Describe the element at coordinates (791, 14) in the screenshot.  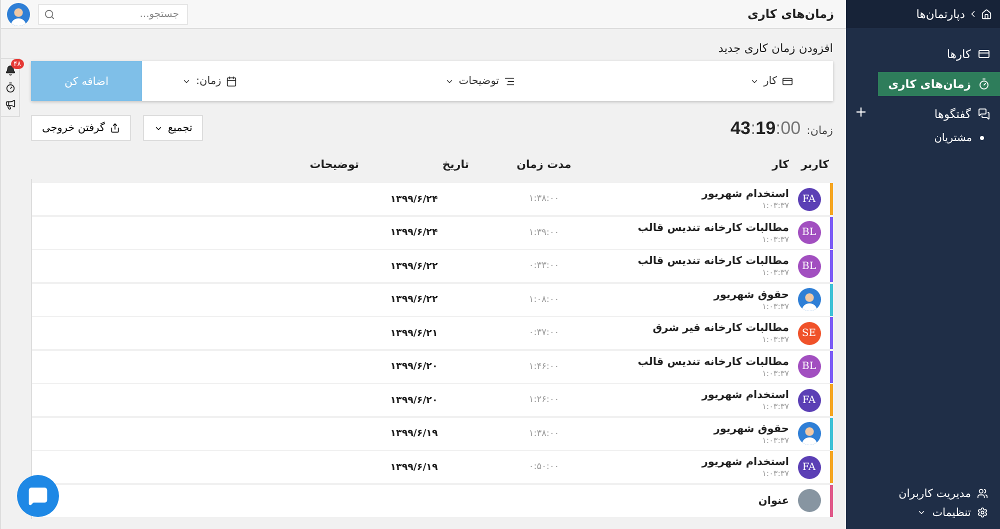
I see `page-title: زمان‌های کاری` at that location.